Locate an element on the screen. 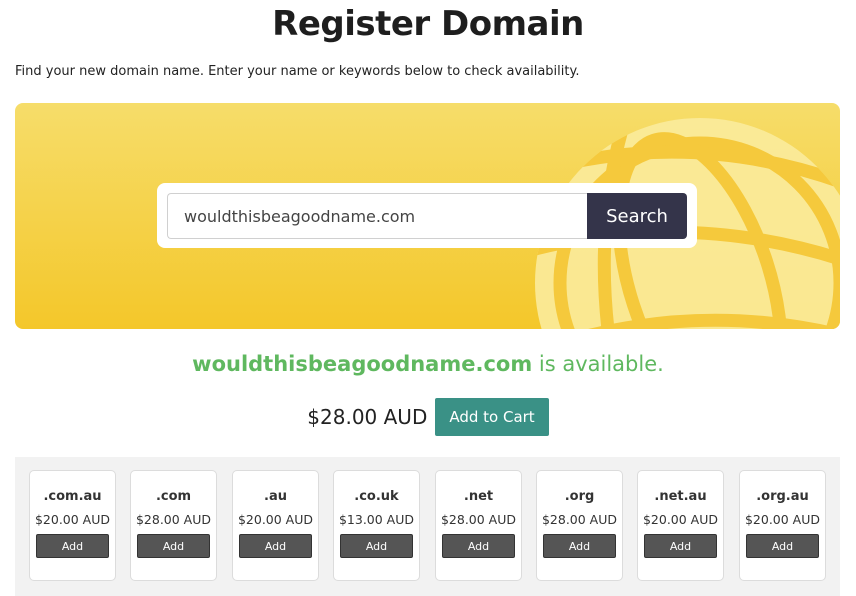  available-domain-name: wouldthisbeagoodname.com is located at coordinates (362, 364).